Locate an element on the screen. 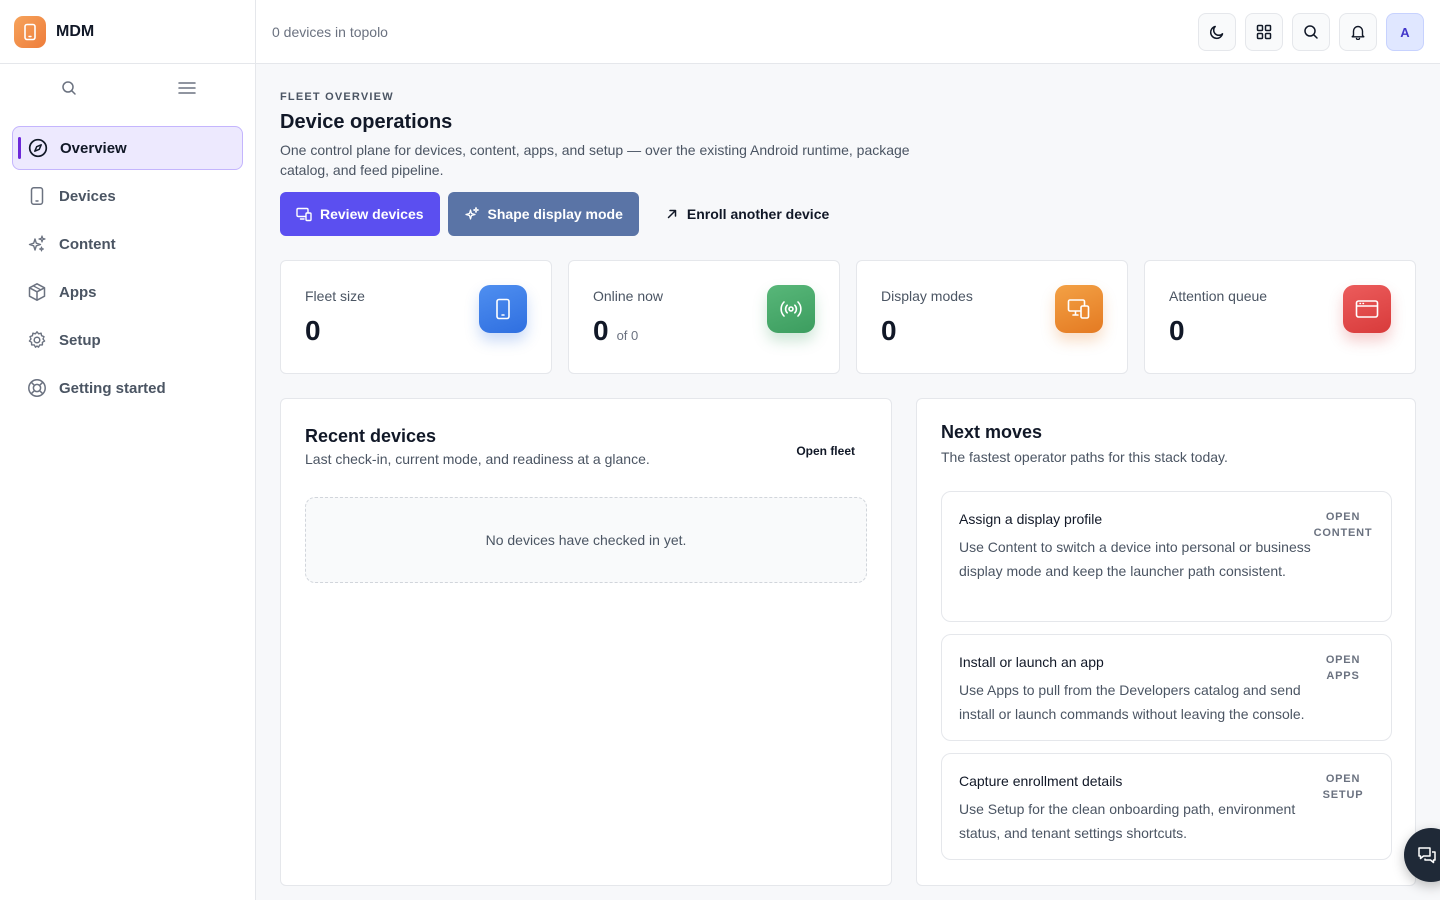 Image resolution: width=1440 pixels, height=900 pixels. recent-devices-title: Recent devices is located at coordinates (371, 436).